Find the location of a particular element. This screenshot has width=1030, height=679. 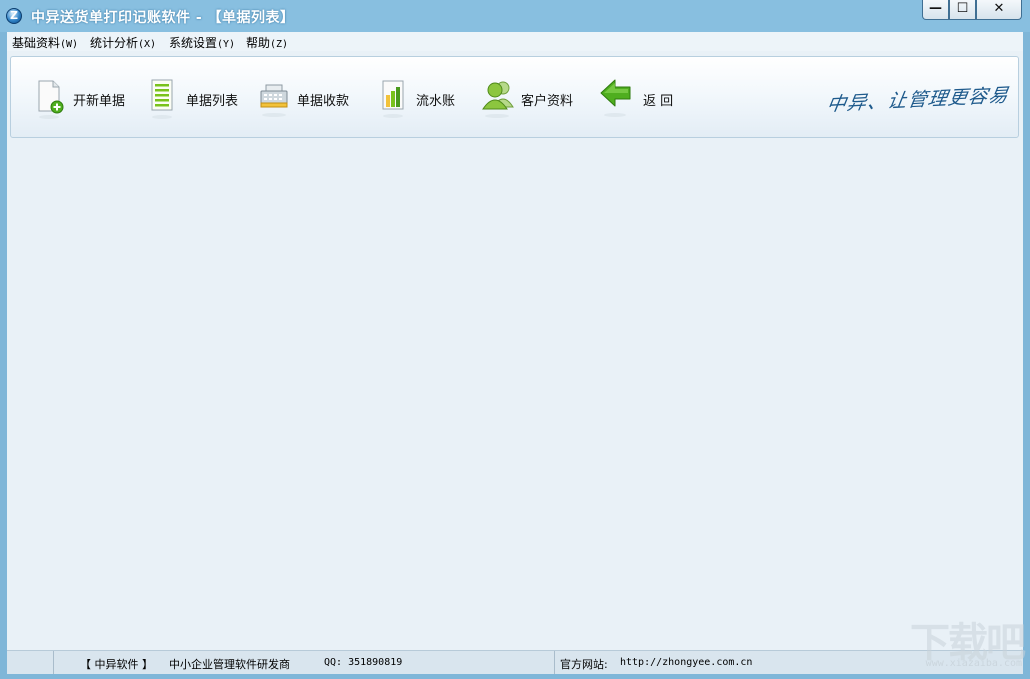

app-icon is located at coordinates (14, 16).